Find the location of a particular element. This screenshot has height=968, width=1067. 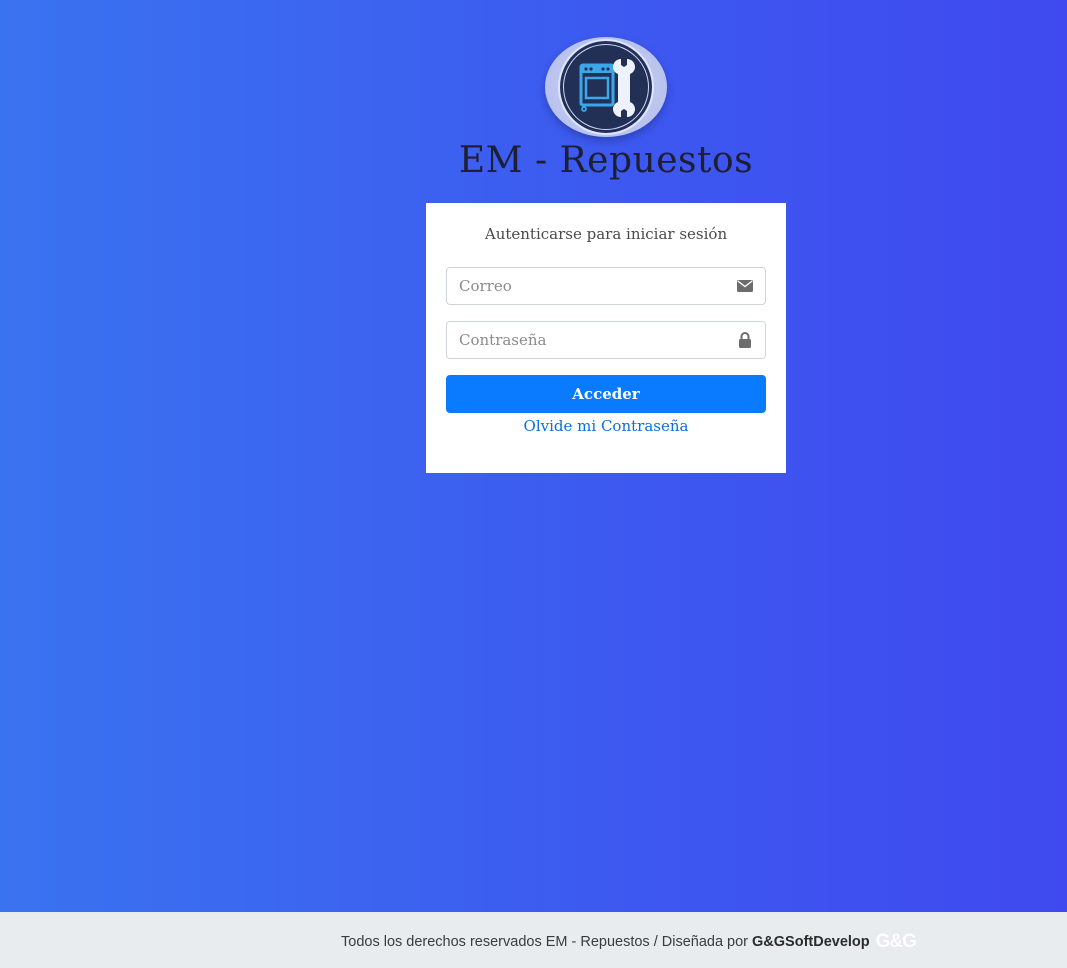

email-field-group is located at coordinates (606, 286).